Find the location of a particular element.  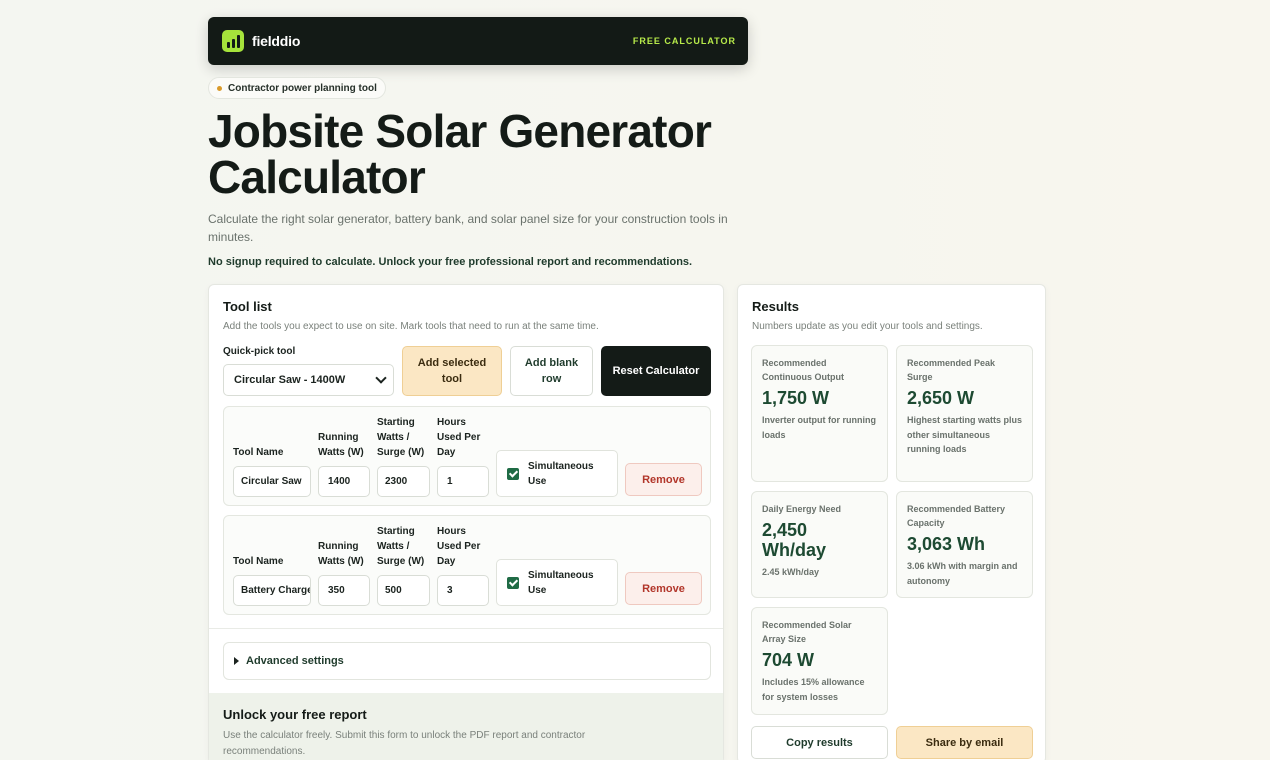

quick-pick-value: Circular Saw - 1400W is located at coordinates (290, 380).